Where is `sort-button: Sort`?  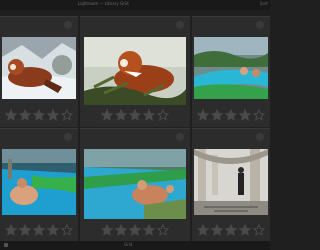 sort-button: Sort is located at coordinates (264, 3).